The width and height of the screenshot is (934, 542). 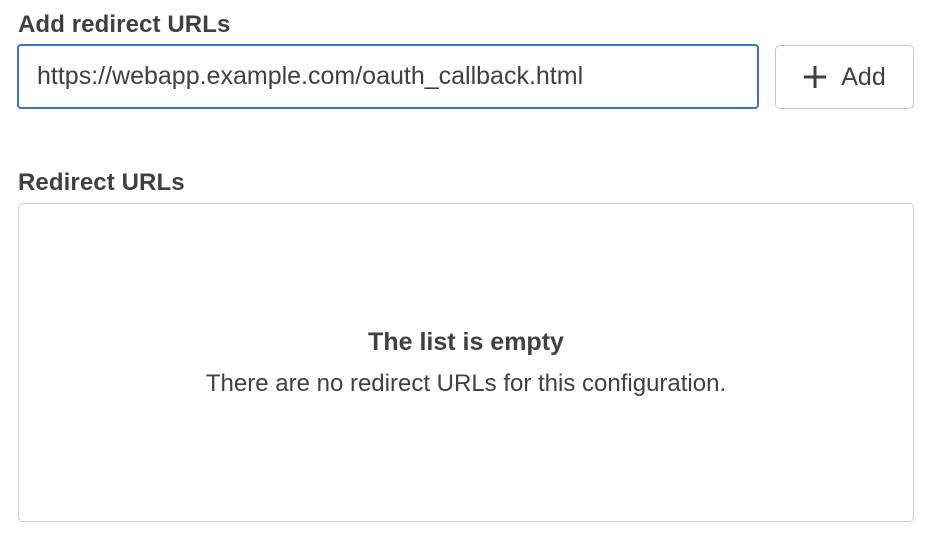 What do you see at coordinates (124, 24) in the screenshot?
I see `add-redirect-urls-label: Add redirect URLs` at bounding box center [124, 24].